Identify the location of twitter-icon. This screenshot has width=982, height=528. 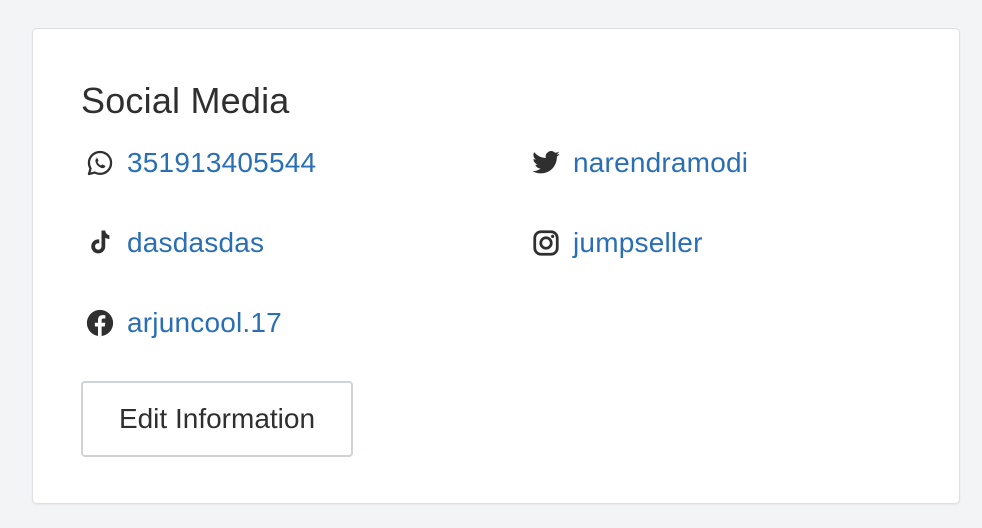
(546, 163).